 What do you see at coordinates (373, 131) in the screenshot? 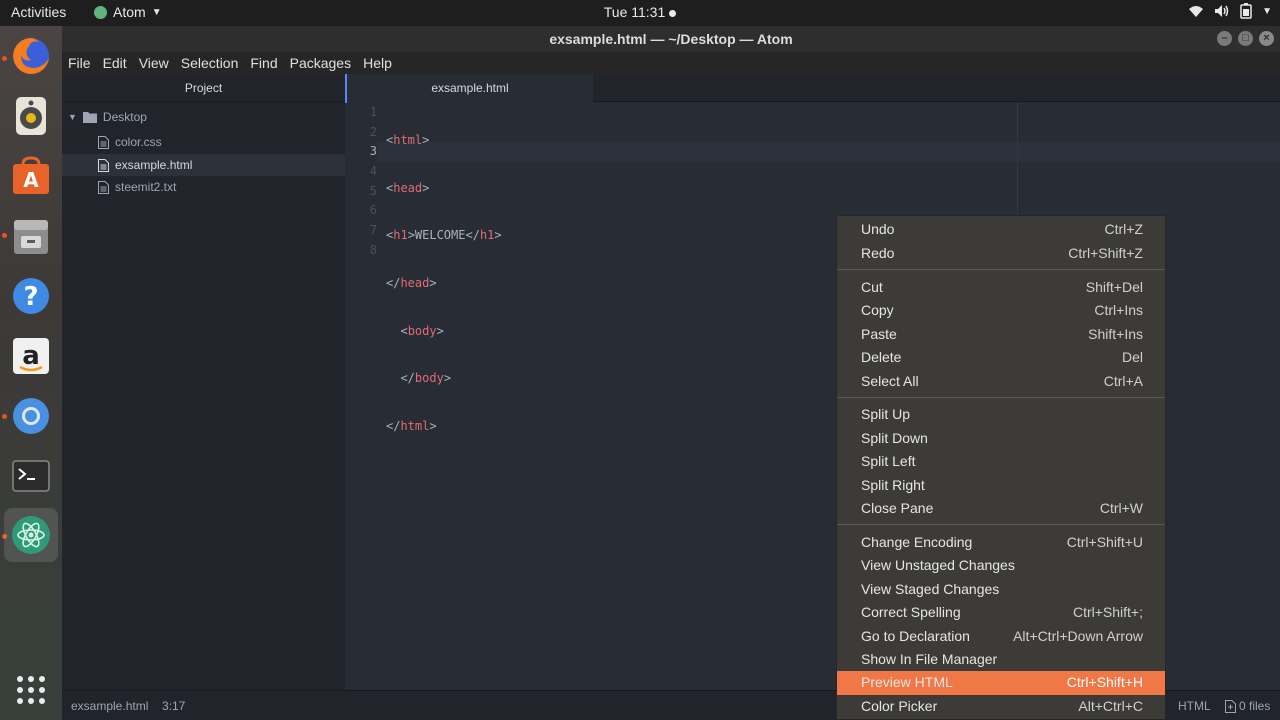
I see `line-number: 2` at bounding box center [373, 131].